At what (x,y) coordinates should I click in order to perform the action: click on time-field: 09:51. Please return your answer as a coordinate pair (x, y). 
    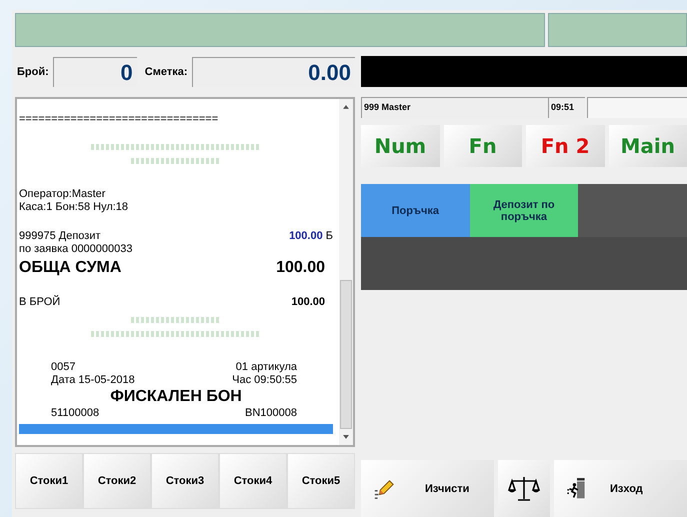
    Looking at the image, I should click on (566, 107).